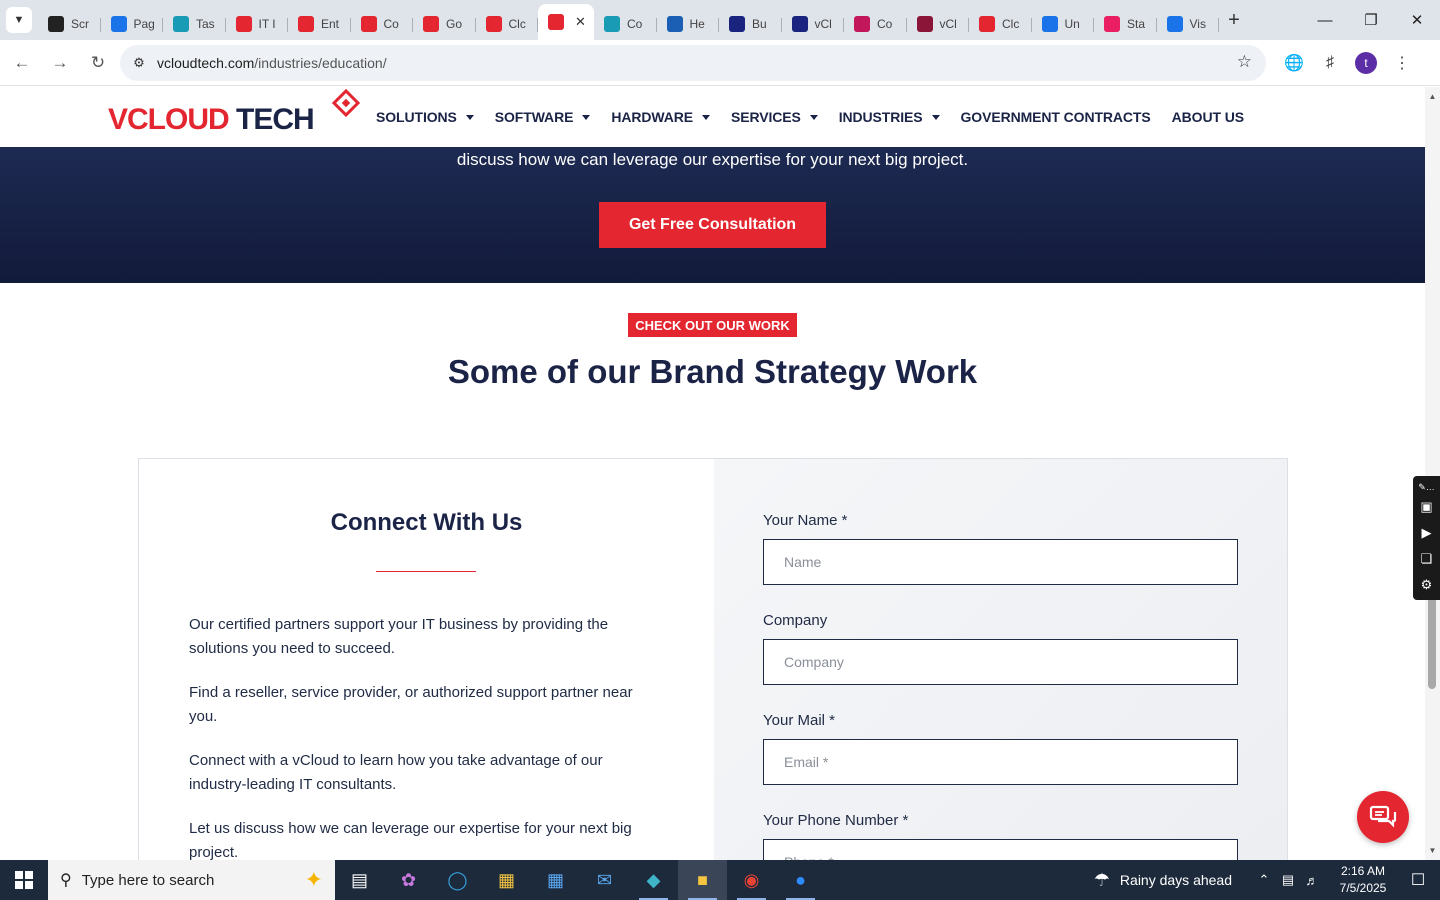  I want to click on notifications-icon: ☐, so click(1418, 880).